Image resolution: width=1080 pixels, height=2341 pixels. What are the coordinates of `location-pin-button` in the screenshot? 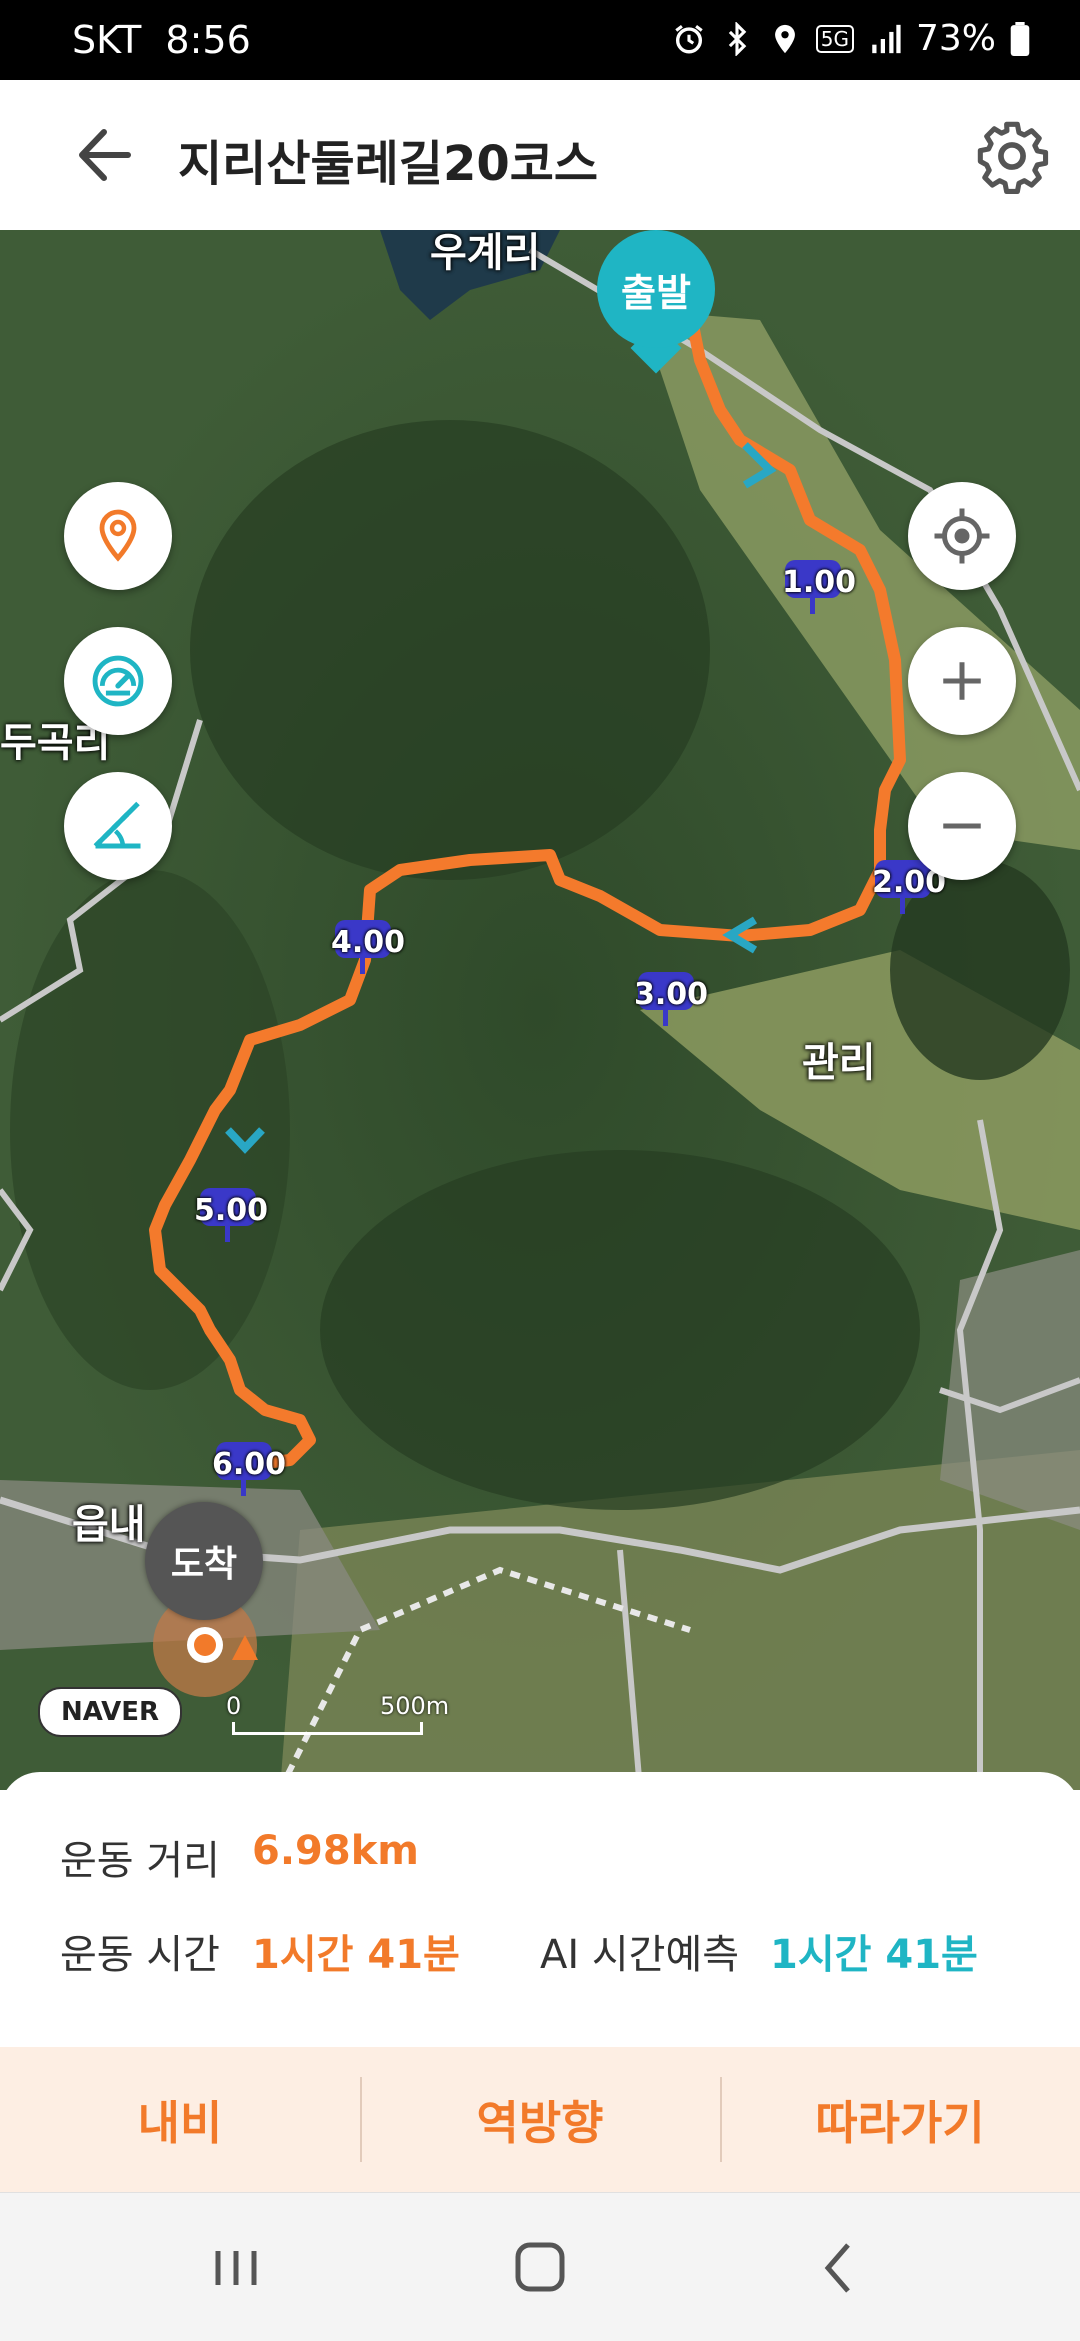 It's located at (118, 536).